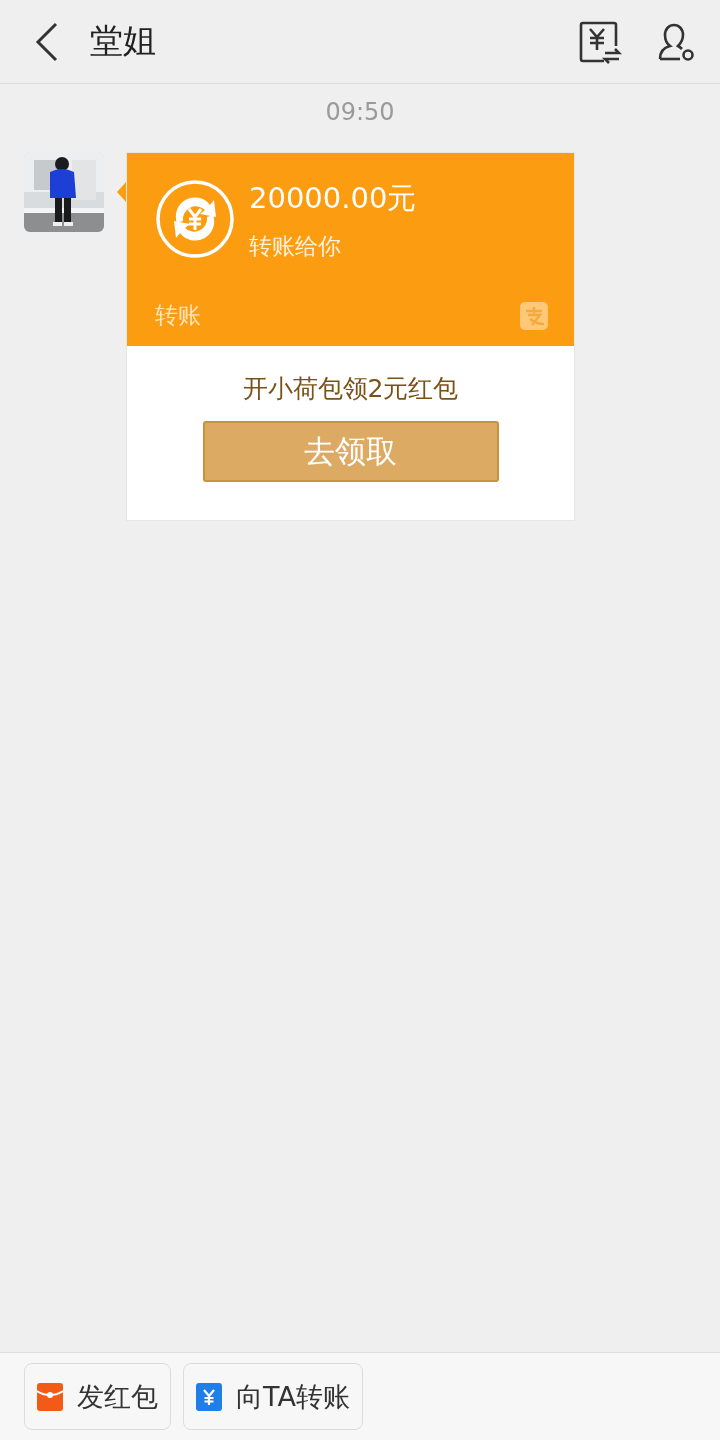 The width and height of the screenshot is (720, 1440). Describe the element at coordinates (195, 219) in the screenshot. I see `yuan-refresh-icon` at that location.